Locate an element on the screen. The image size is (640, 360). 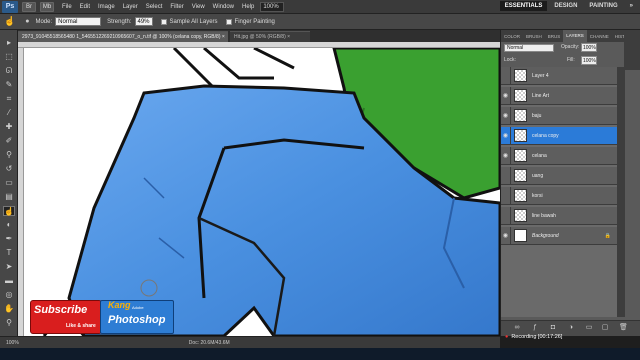
mini-bridge-button: Mb is located at coordinates (47, 6).